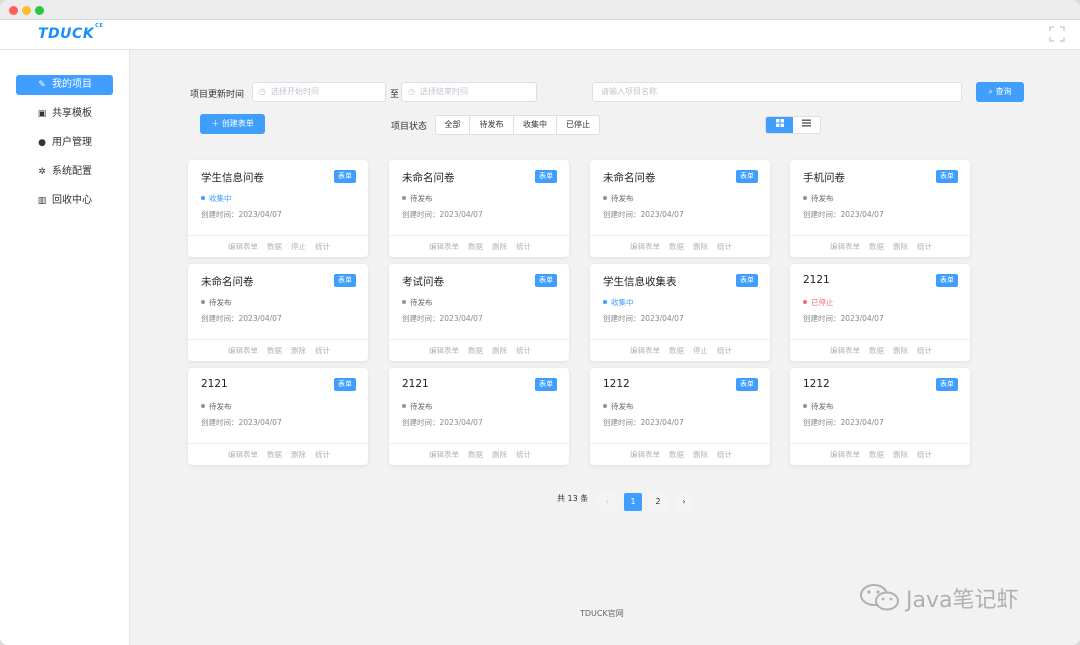 This screenshot has height=645, width=1080. What do you see at coordinates (64, 201) in the screenshot?
I see `sidebar-item-recycle-bin: ▥ 回收中心` at bounding box center [64, 201].